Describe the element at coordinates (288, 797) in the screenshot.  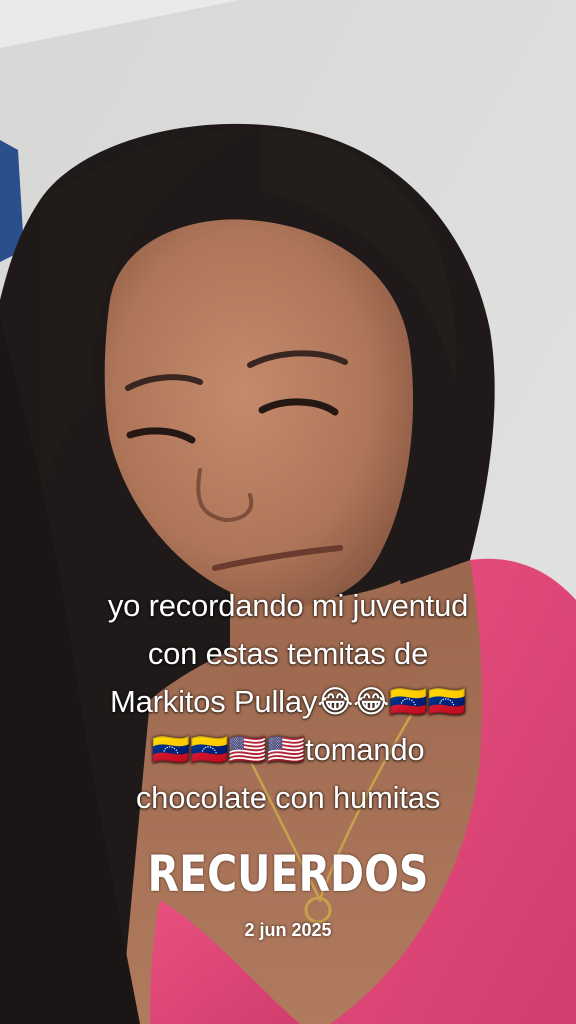
I see `caption-line: chocolate con humitas` at that location.